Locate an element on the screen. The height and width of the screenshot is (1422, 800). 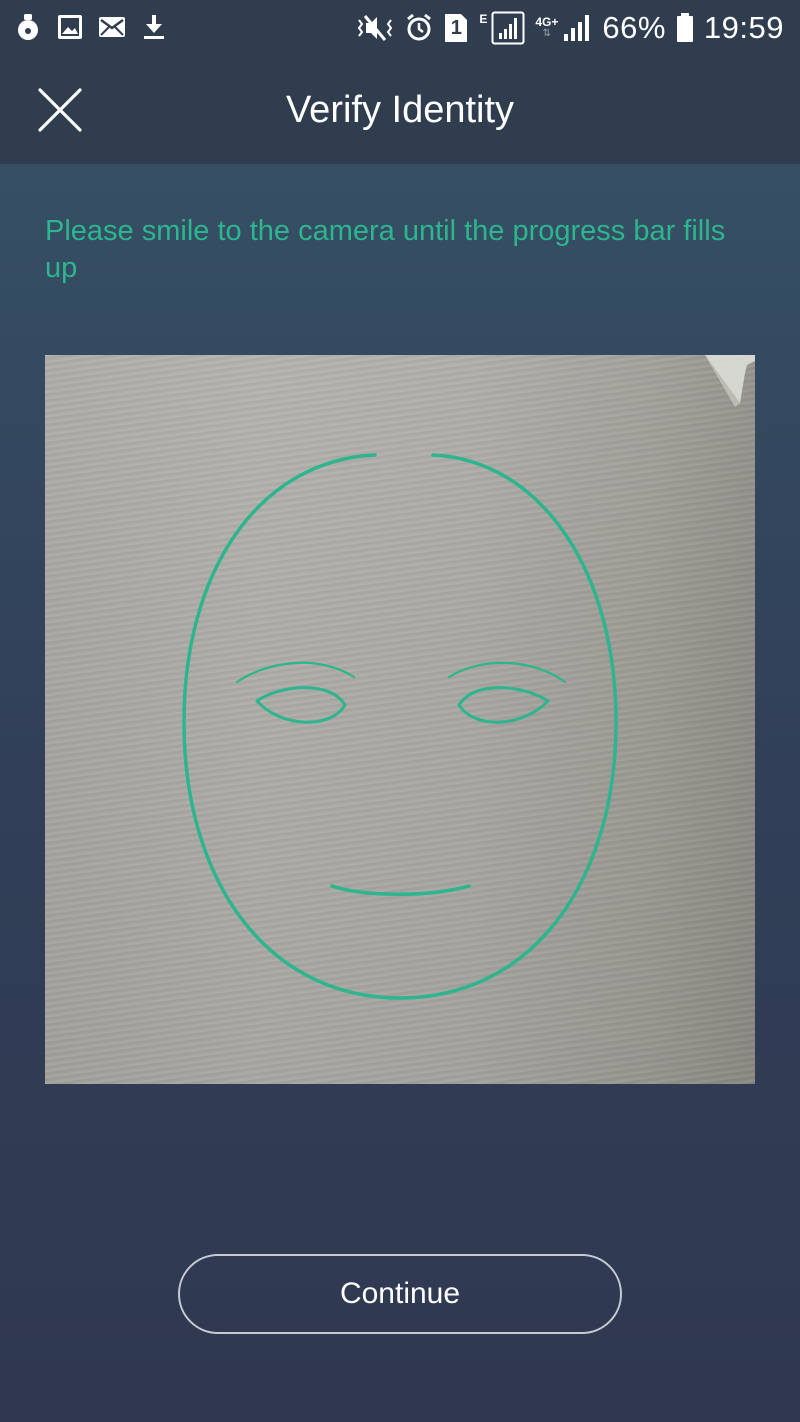
page-title: Verify Identity is located at coordinates (400, 110).